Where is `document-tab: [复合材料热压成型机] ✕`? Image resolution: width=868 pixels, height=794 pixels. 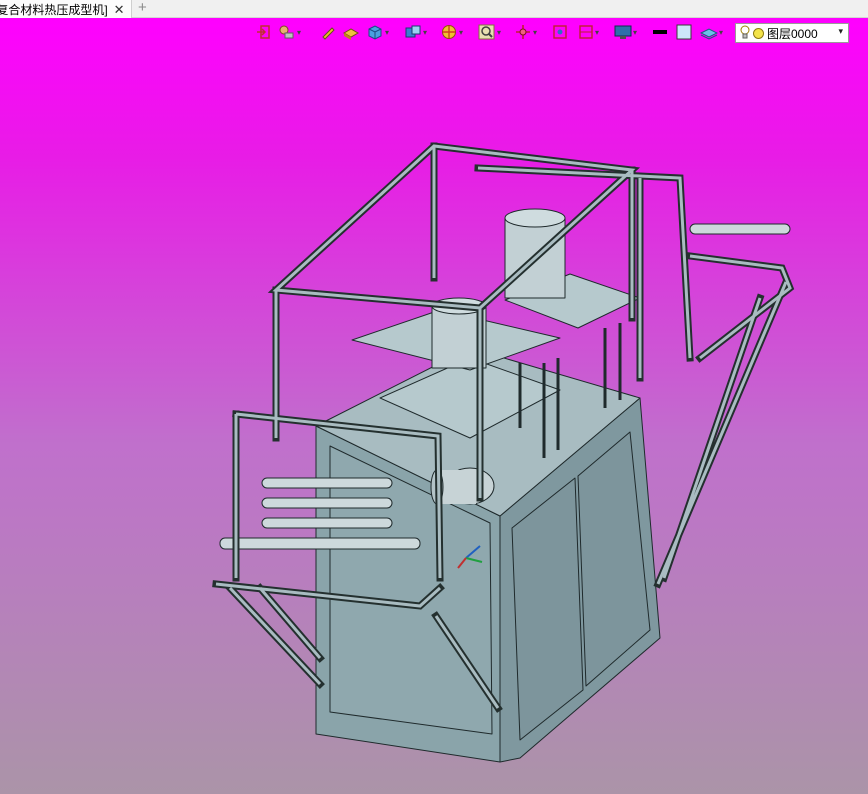 document-tab: [复合材料热压成型机] ✕ is located at coordinates (66, 9).